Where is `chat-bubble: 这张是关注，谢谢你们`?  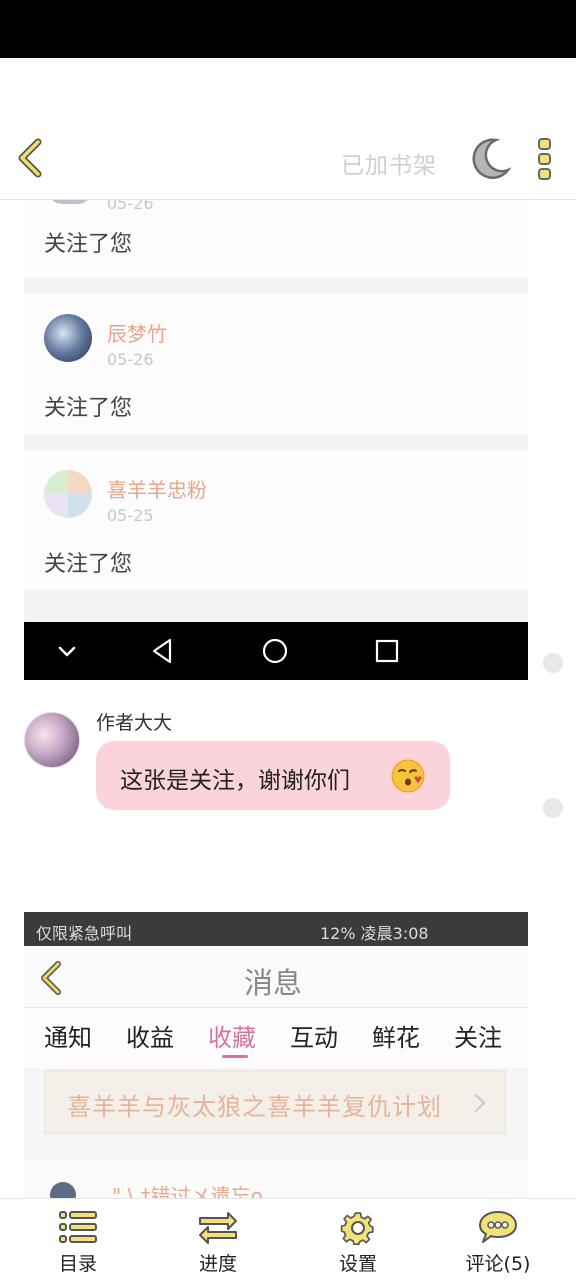 chat-bubble: 这张是关注，谢谢你们 is located at coordinates (273, 775).